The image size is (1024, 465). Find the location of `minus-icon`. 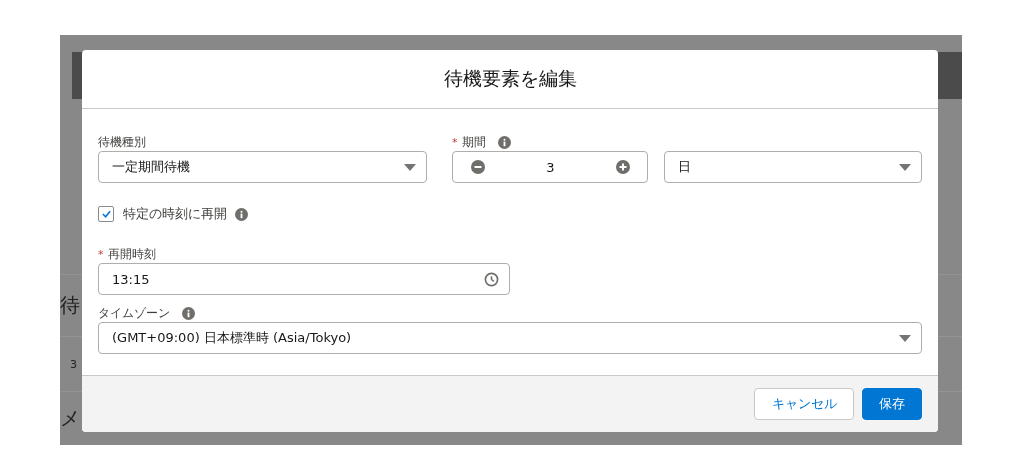

minus-icon is located at coordinates (478, 167).